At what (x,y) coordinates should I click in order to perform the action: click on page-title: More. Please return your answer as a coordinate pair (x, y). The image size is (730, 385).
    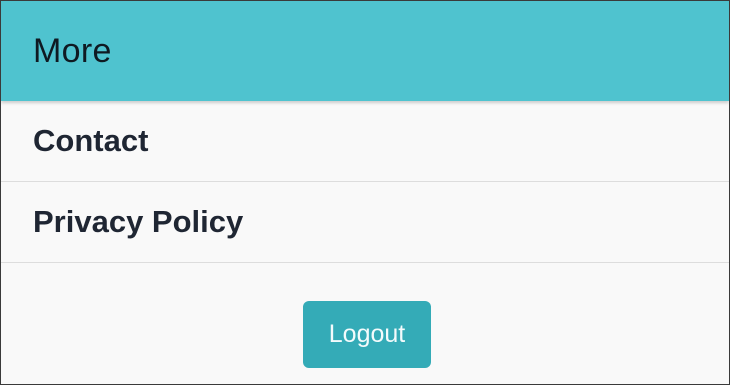
    Looking at the image, I should click on (72, 50).